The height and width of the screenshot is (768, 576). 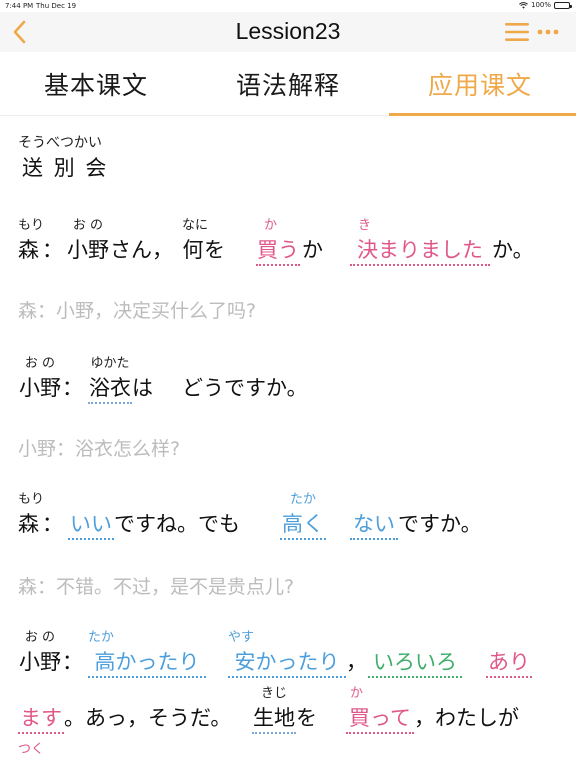 What do you see at coordinates (380, 712) in the screenshot?
I see `word-katte: か 買って` at bounding box center [380, 712].